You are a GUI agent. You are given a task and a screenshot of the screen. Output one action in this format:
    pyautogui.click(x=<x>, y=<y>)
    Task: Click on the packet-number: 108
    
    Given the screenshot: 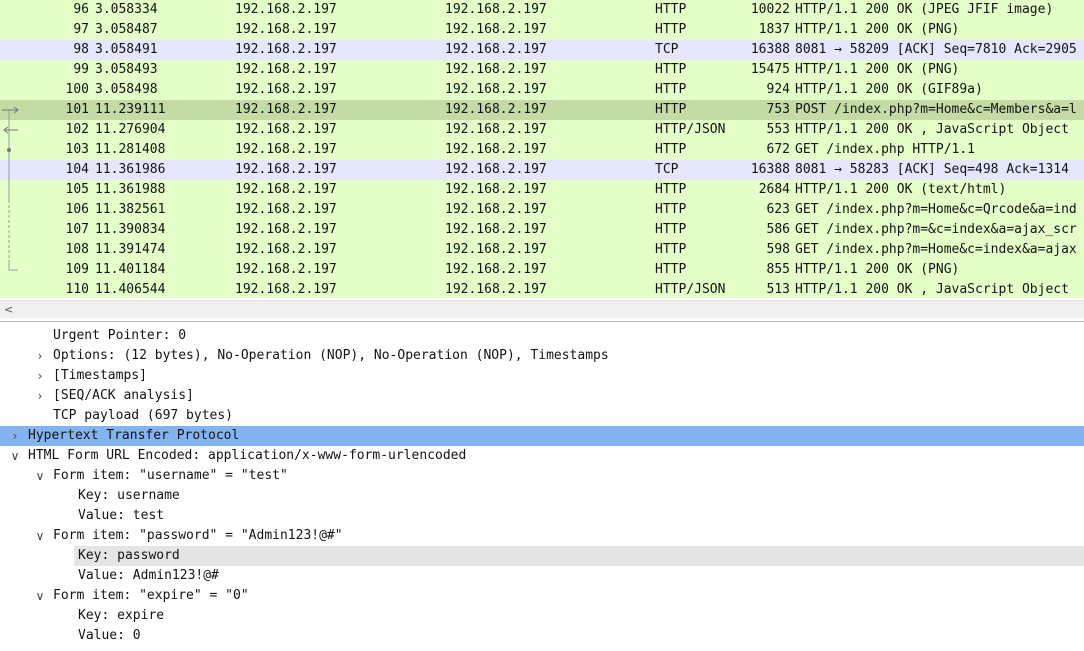 What is the action you would take?
    pyautogui.click(x=77, y=249)
    